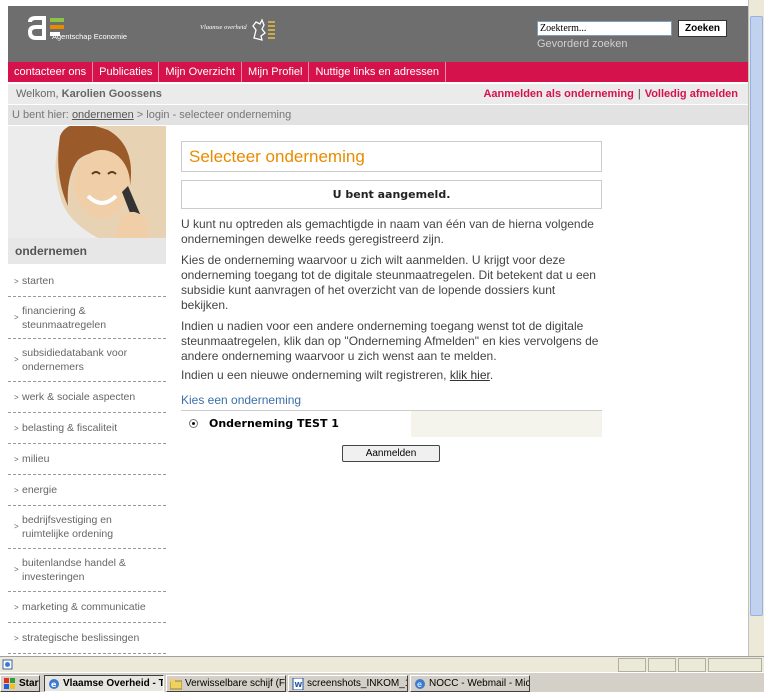 The width and height of the screenshot is (764, 692). I want to click on taskbar-item-drive: Verwisselbare schijf (F:), so click(226, 683).